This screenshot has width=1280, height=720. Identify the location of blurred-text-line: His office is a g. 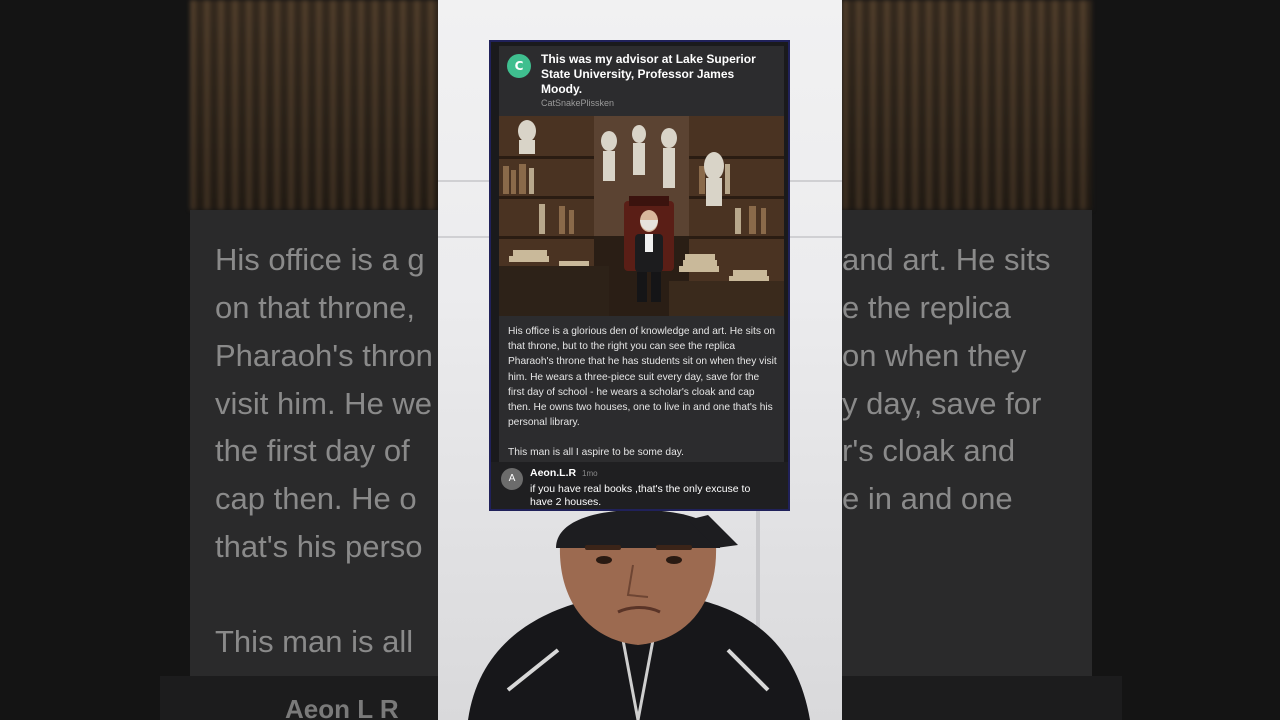
(320, 259).